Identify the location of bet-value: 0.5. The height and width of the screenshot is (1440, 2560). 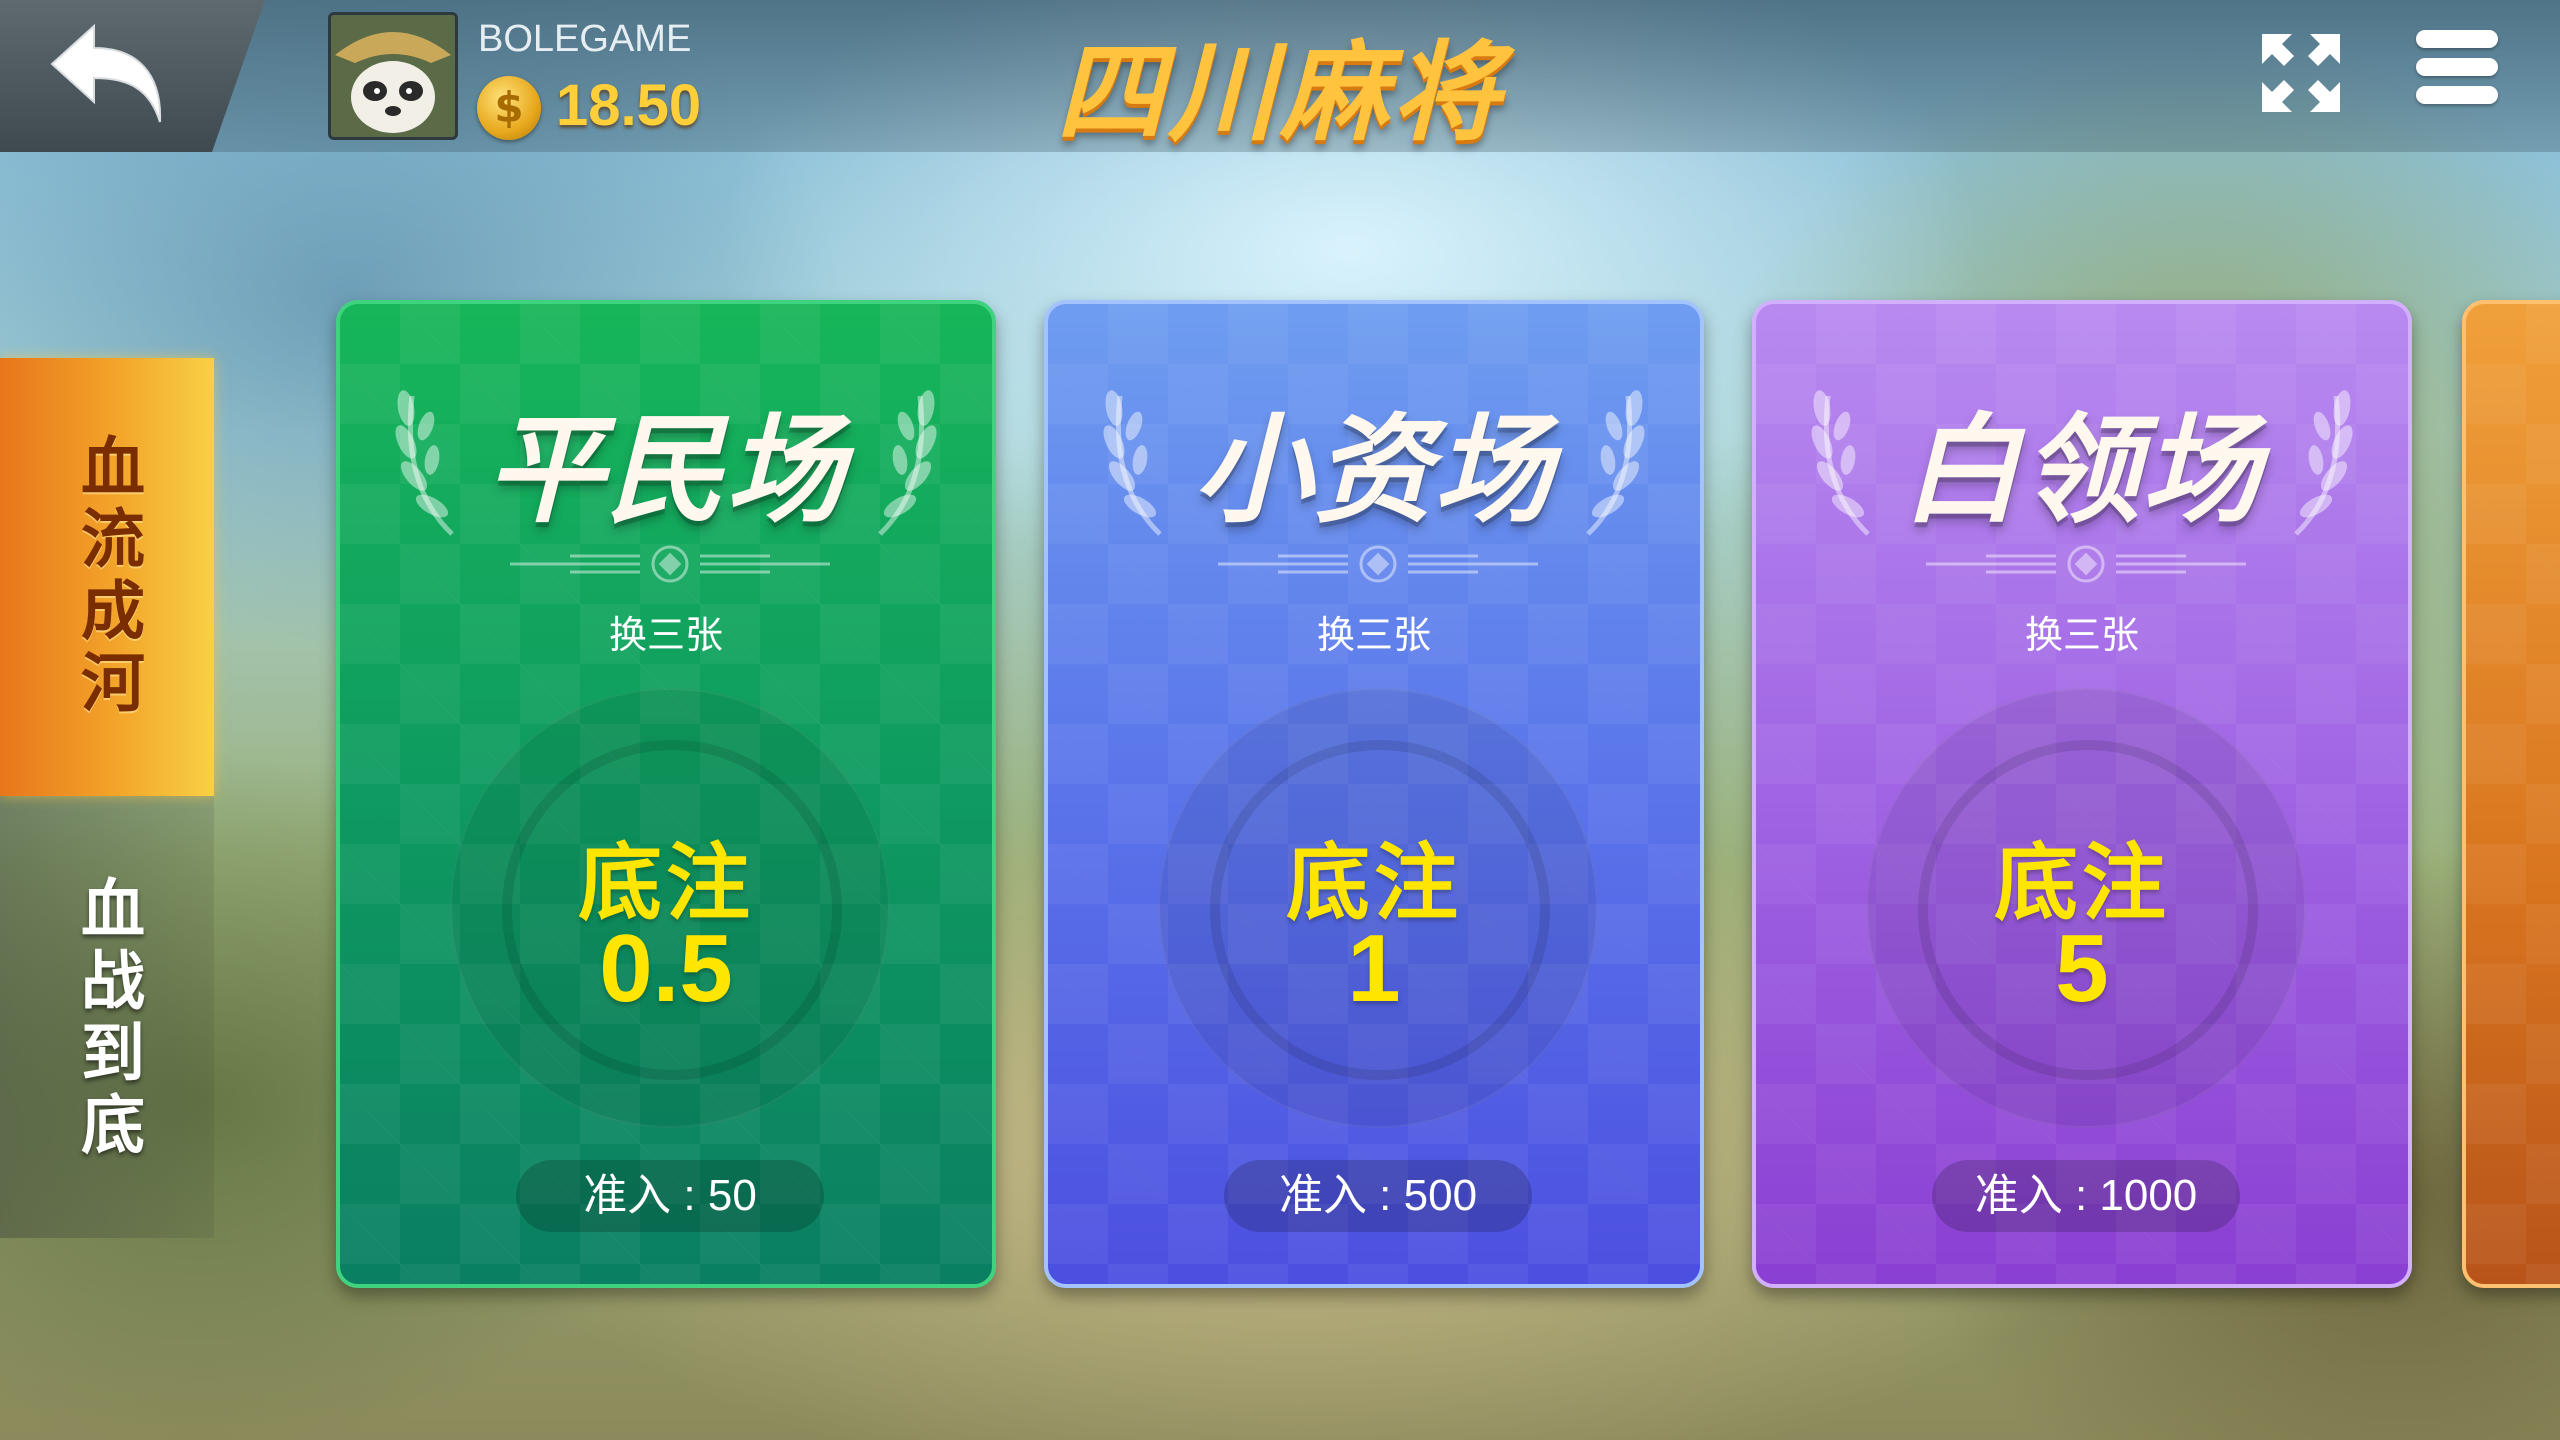
(666, 968).